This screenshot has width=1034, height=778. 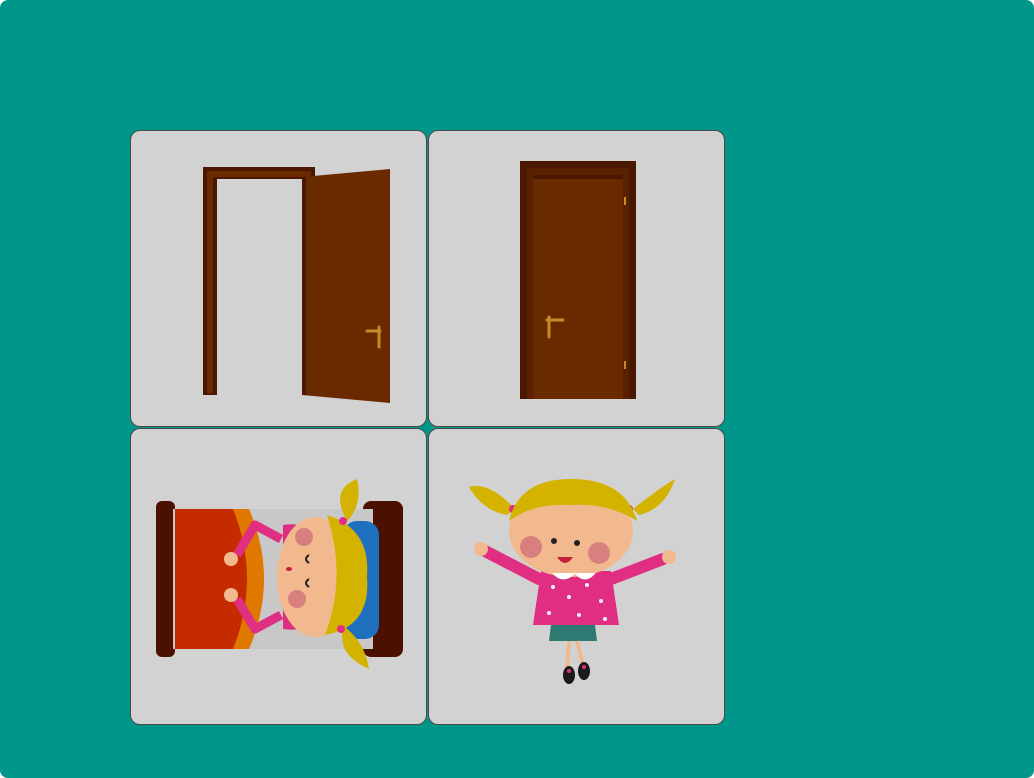 I want to click on card-open-door, so click(x=278, y=278).